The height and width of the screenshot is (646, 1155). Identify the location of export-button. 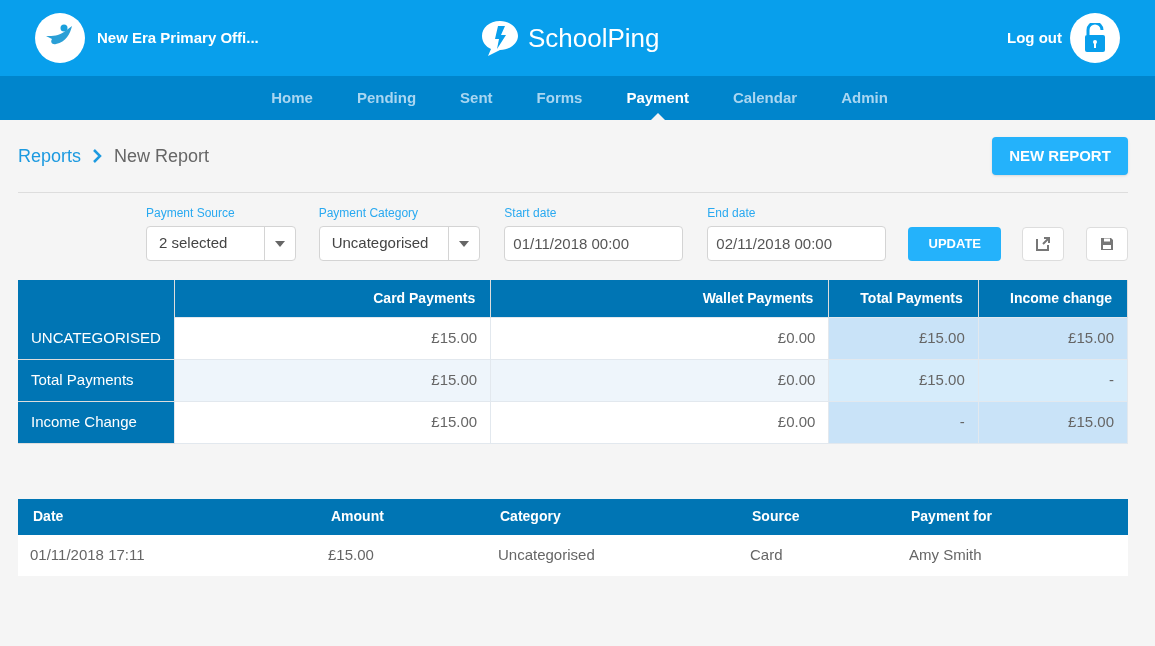
(1043, 244).